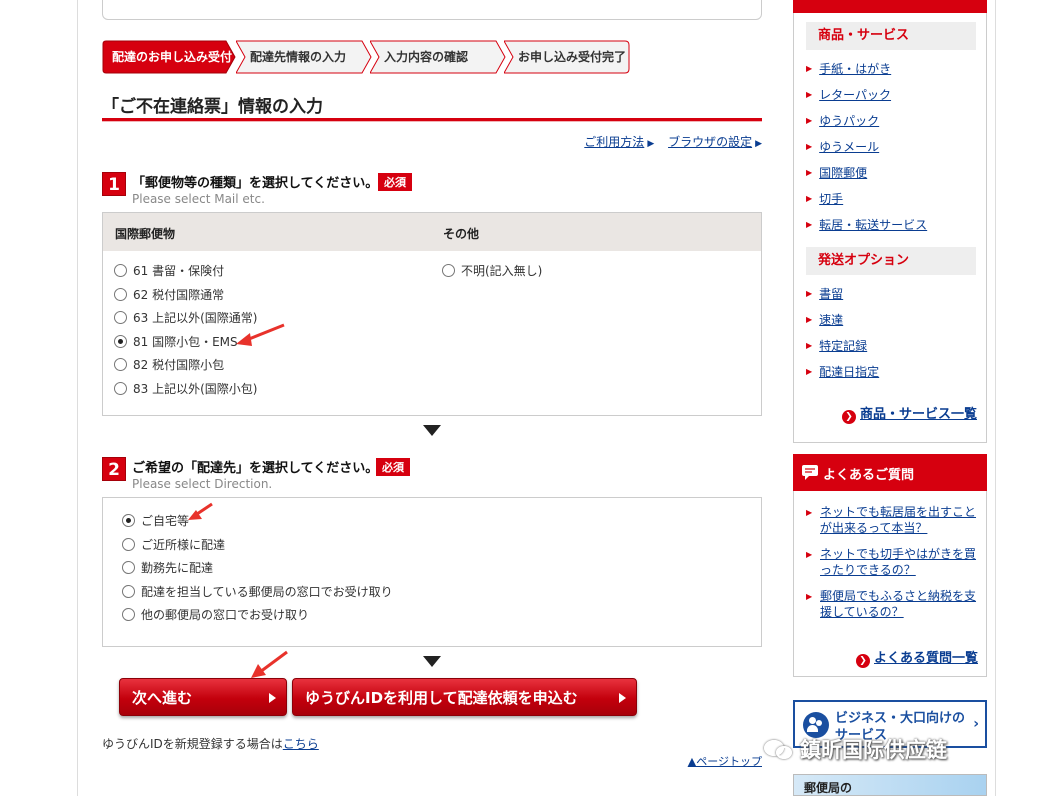  What do you see at coordinates (995, 398) in the screenshot?
I see `page-frame-right` at bounding box center [995, 398].